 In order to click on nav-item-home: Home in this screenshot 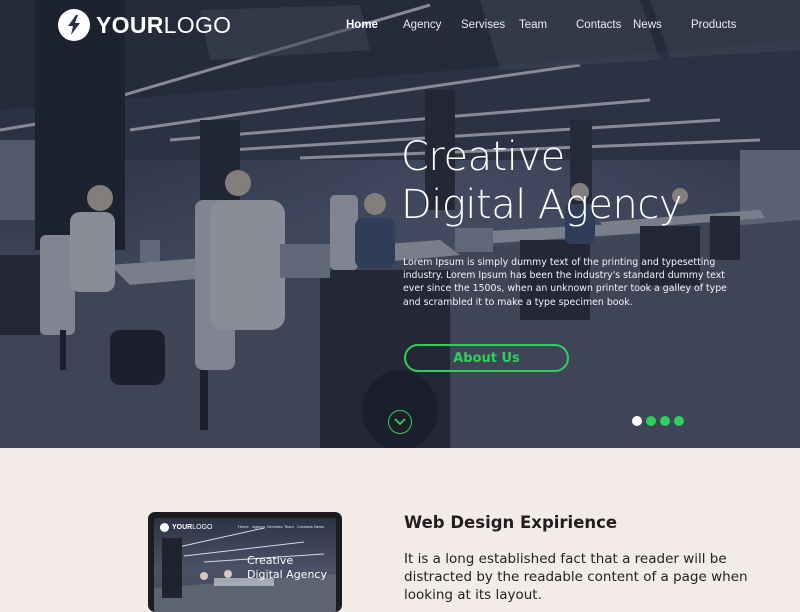, I will do `click(362, 25)`.